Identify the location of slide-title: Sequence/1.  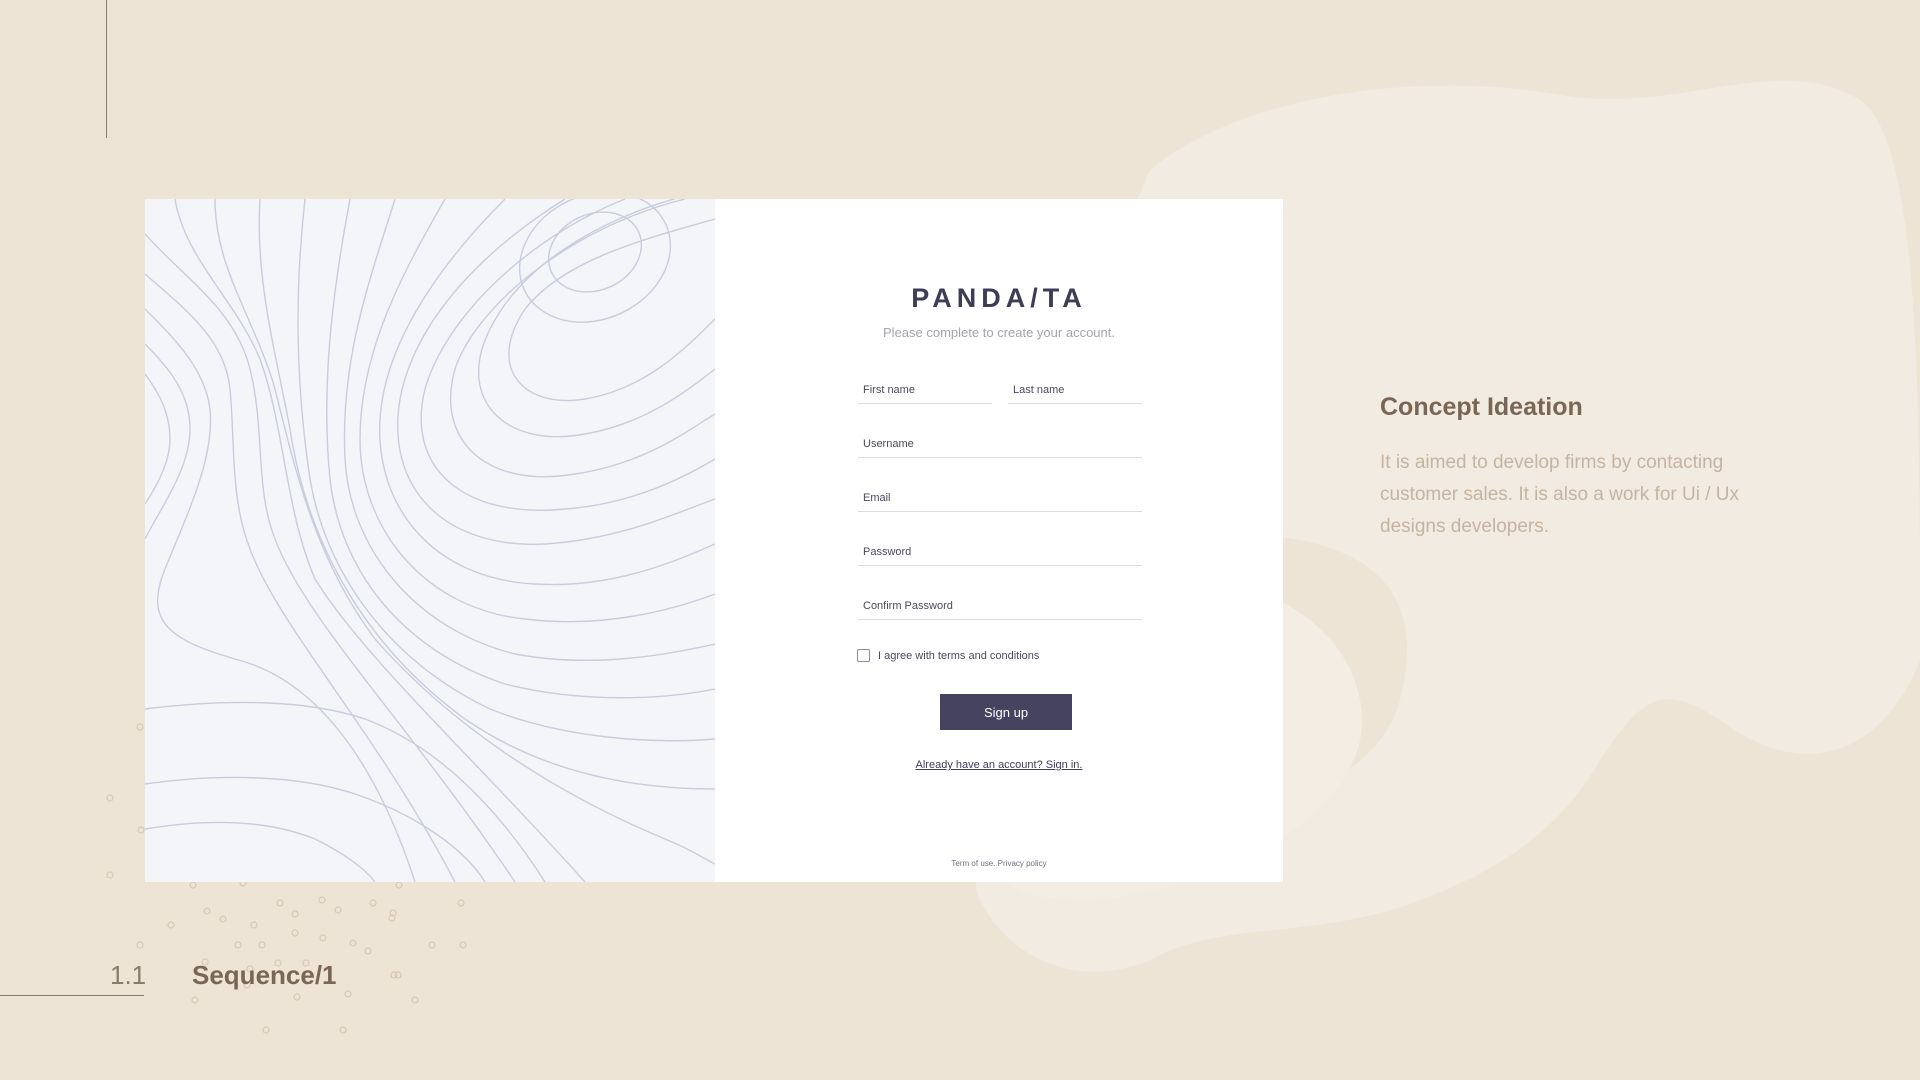
(264, 975).